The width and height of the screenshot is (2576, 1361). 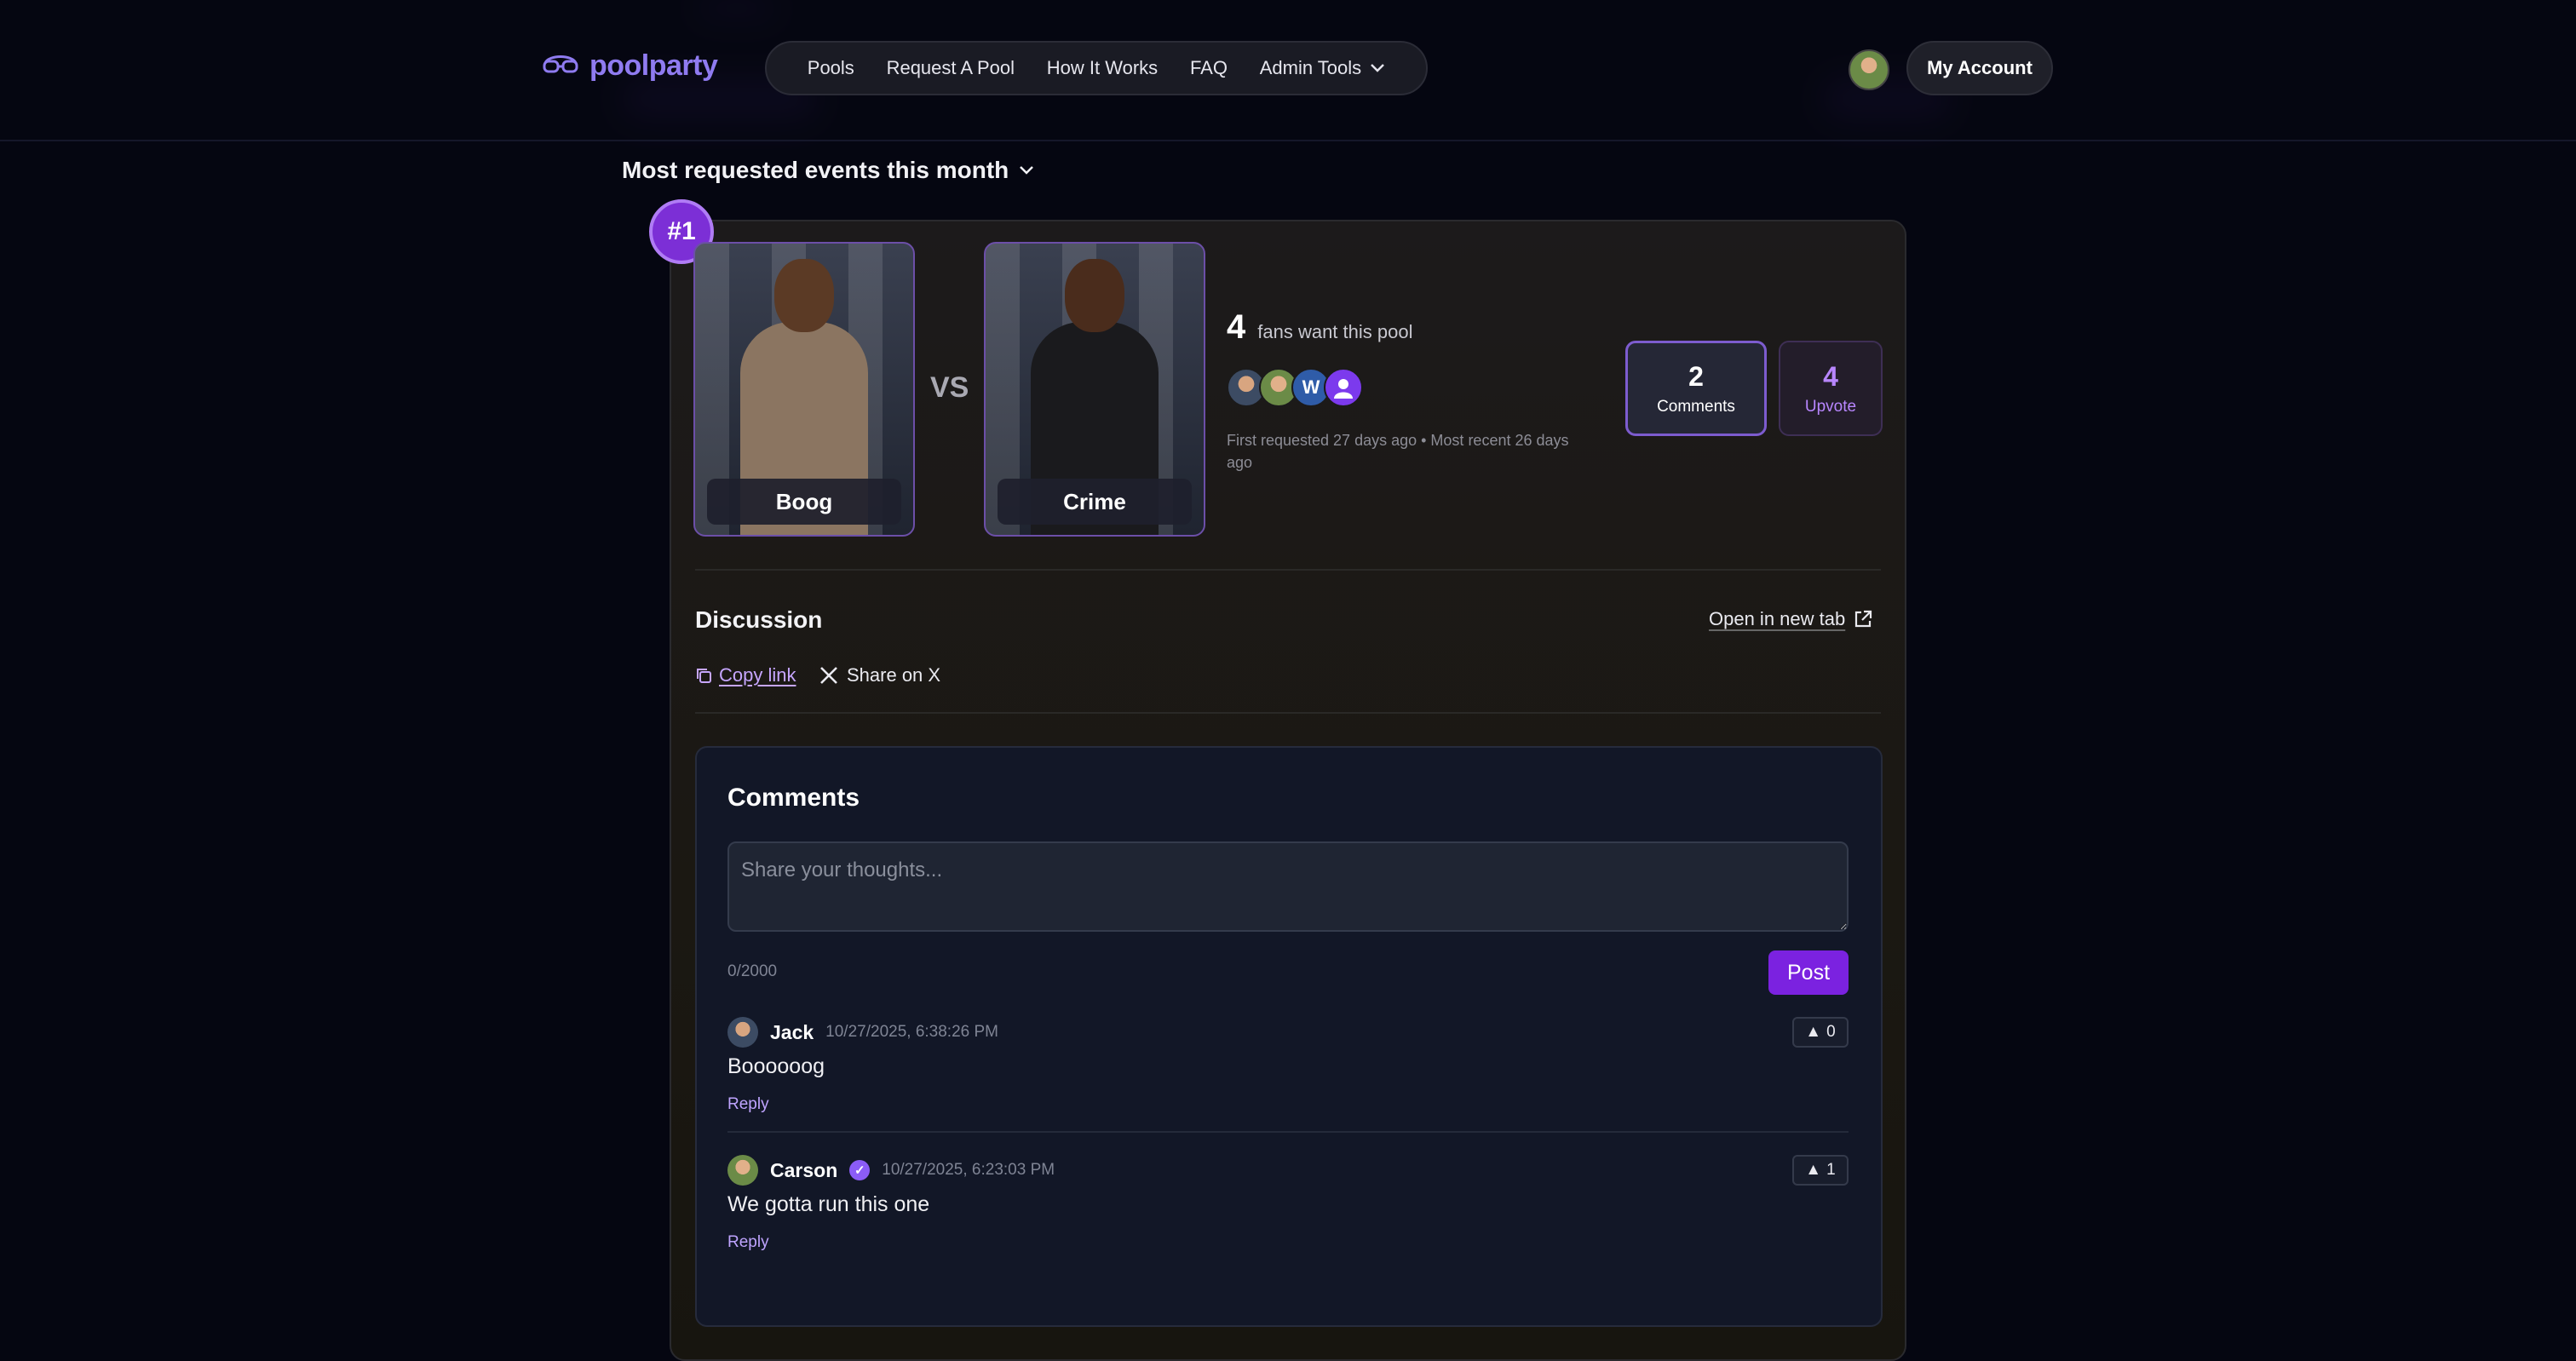 I want to click on person-icon, so click(x=1344, y=389).